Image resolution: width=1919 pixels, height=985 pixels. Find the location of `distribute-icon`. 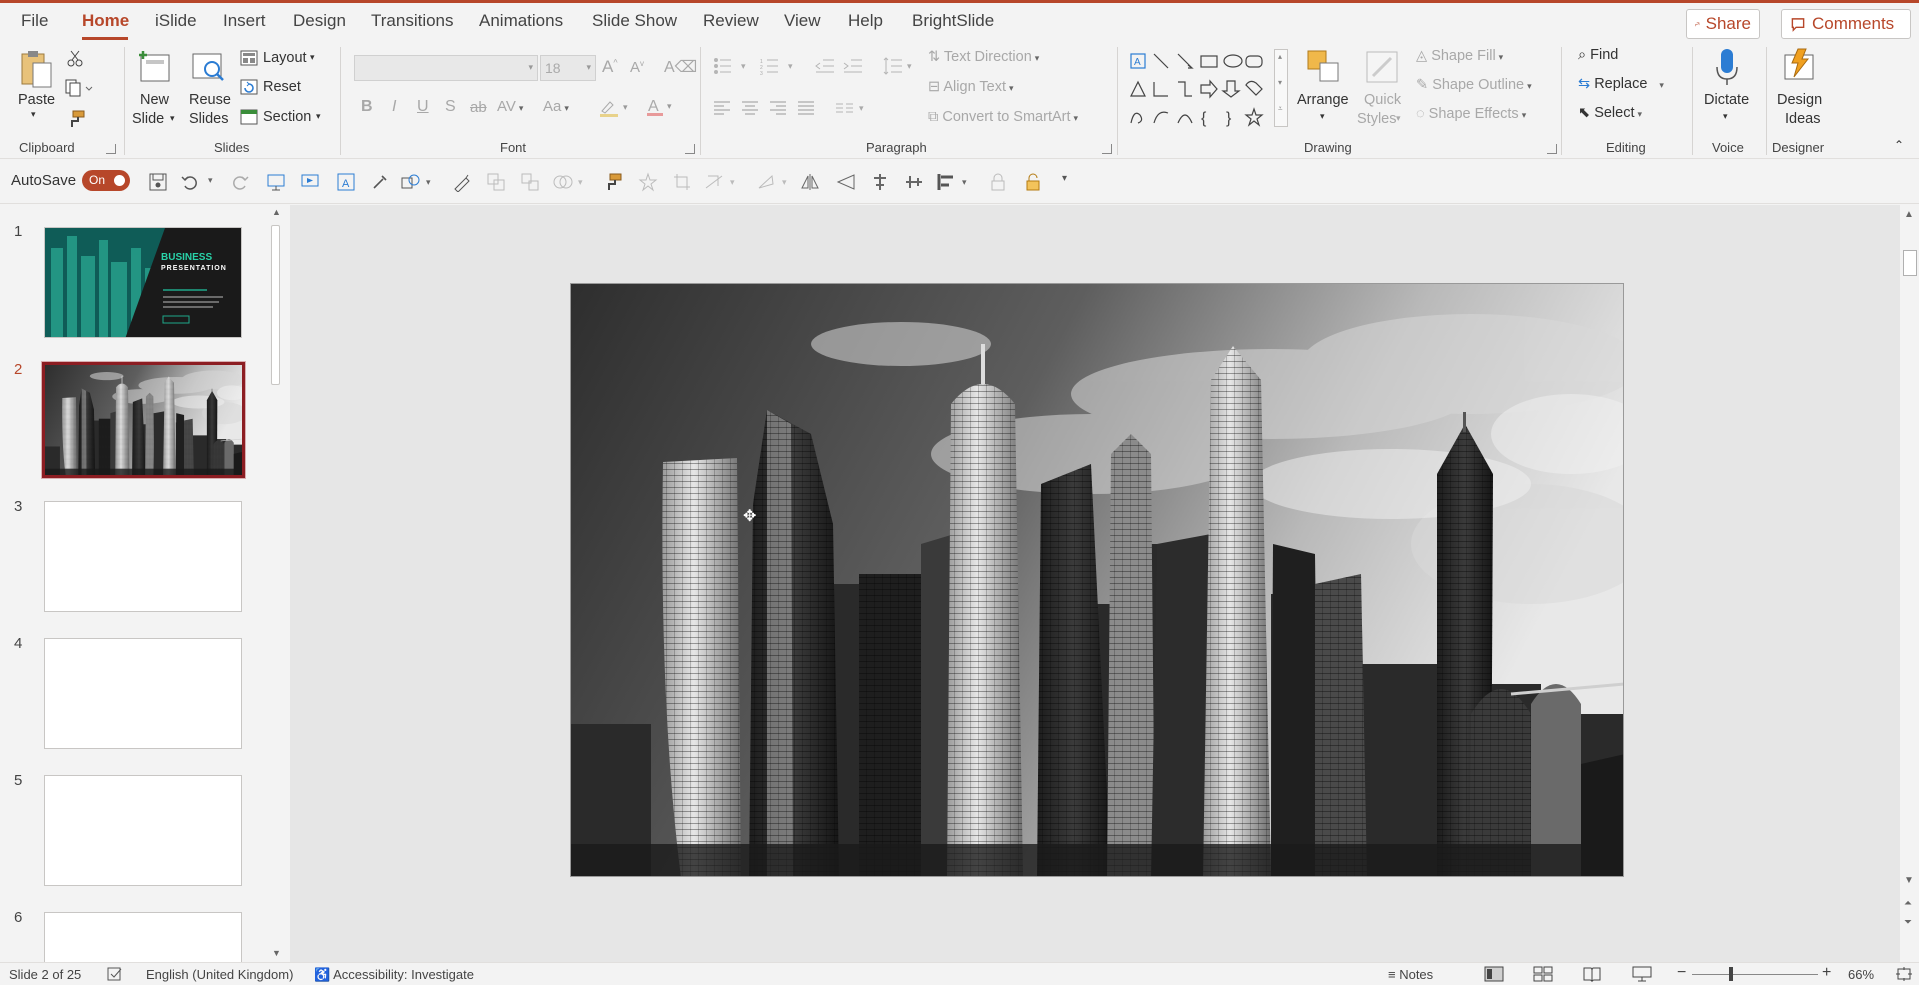

distribute-icon is located at coordinates (914, 182).